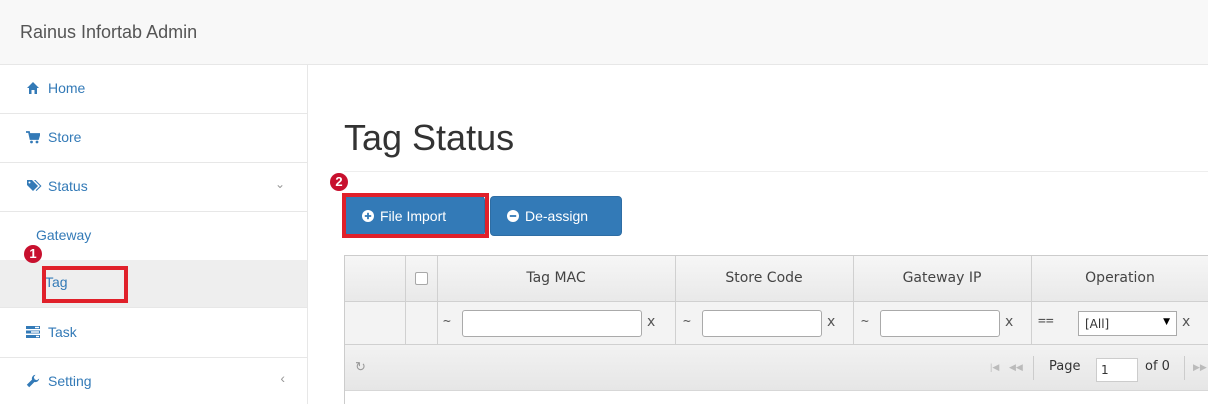 Image resolution: width=1208 pixels, height=404 pixels. I want to click on sidebar-item-status: Status ⌄, so click(153, 187).